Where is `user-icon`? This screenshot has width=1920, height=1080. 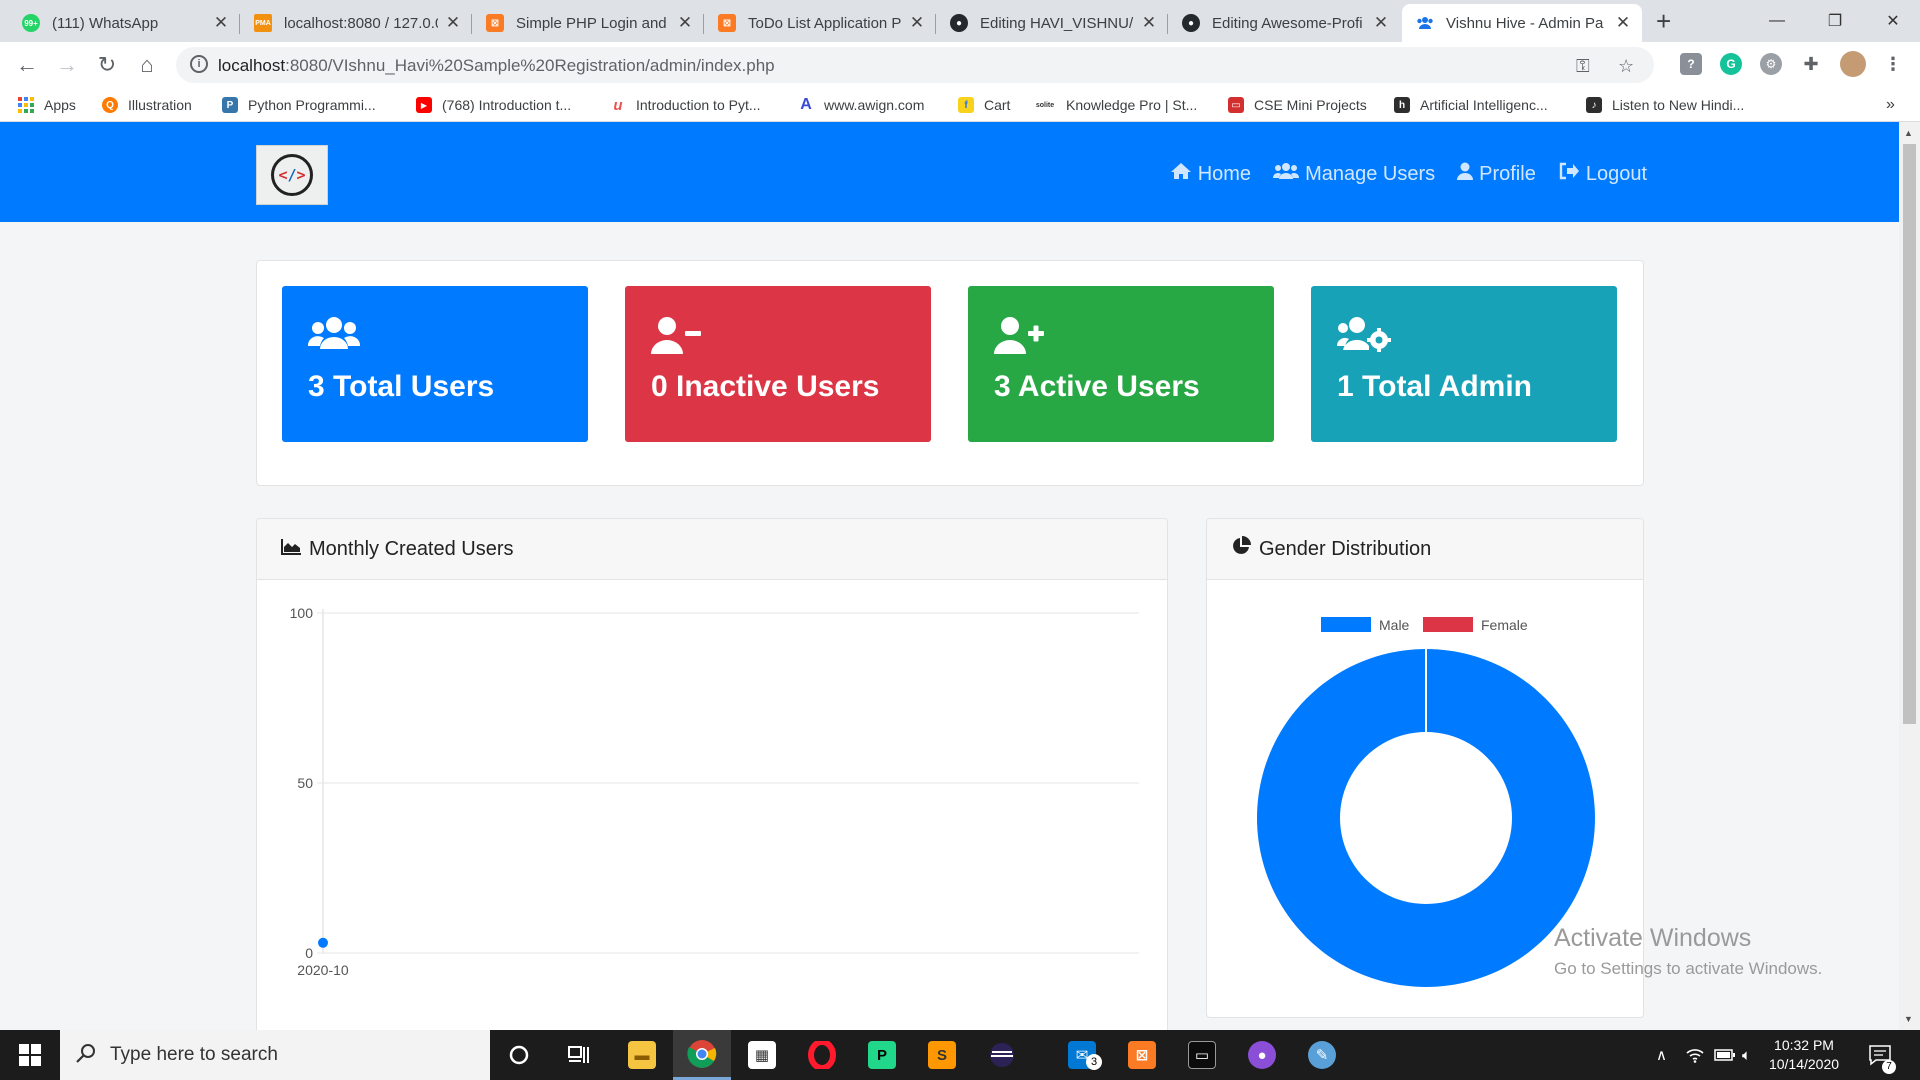
user-icon is located at coordinates (1465, 174).